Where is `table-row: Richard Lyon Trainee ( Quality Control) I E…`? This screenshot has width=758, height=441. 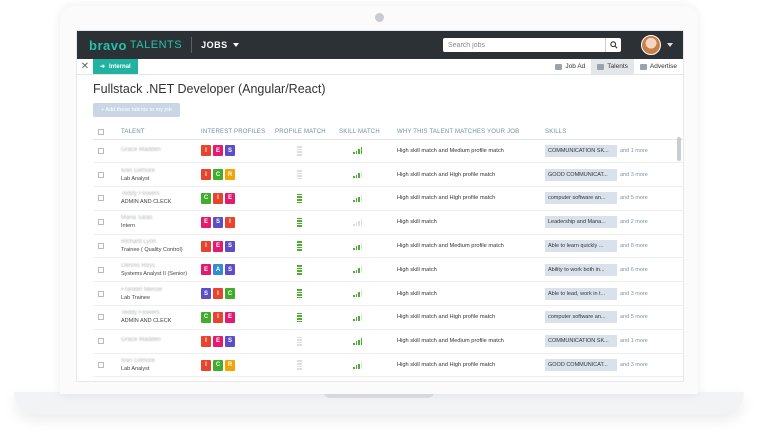
table-row: Richard Lyon Trainee ( Quality Control) I E… is located at coordinates (388, 246).